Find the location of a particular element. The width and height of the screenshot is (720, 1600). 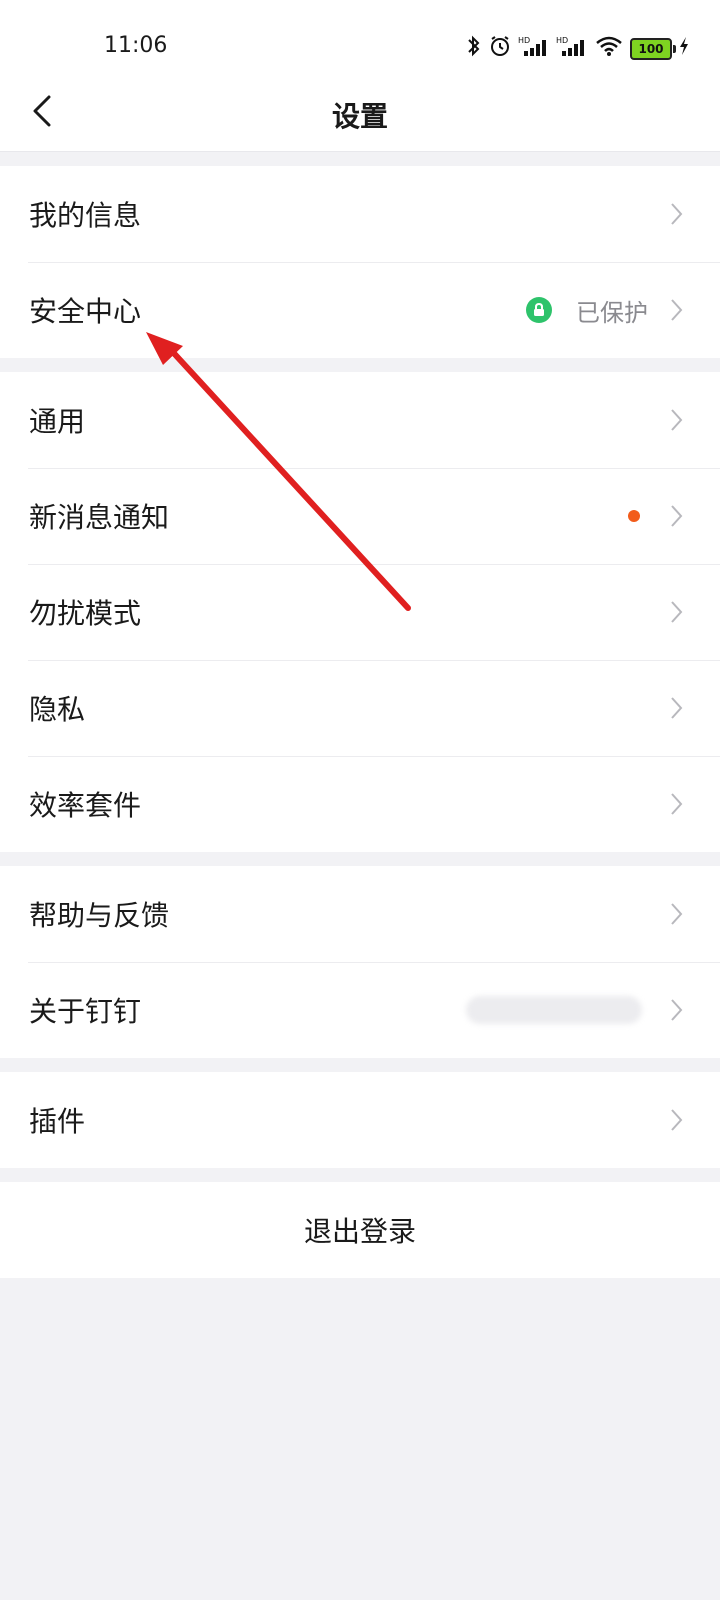

signal-icon: HD is located at coordinates (534, 49).